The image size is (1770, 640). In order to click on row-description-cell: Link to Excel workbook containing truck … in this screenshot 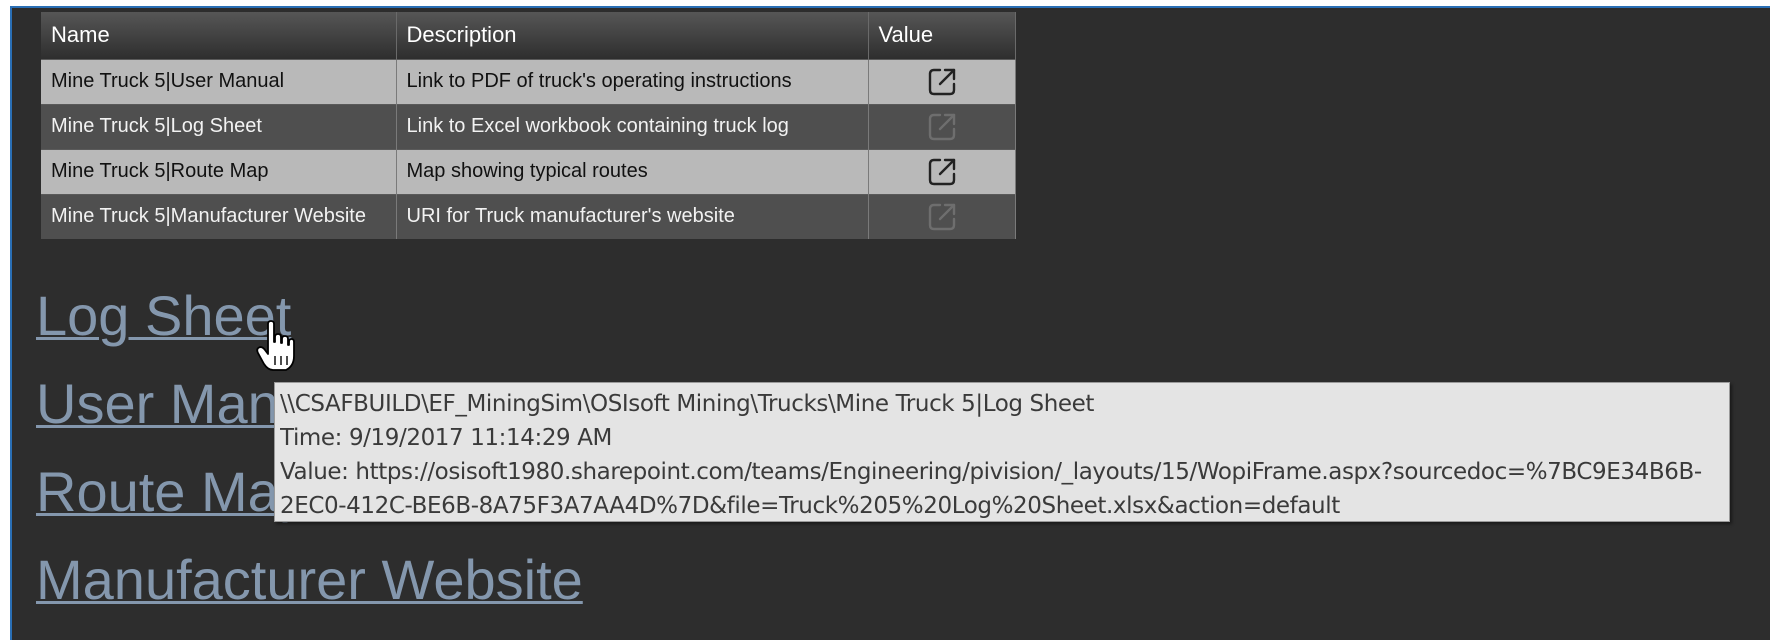, I will do `click(632, 126)`.